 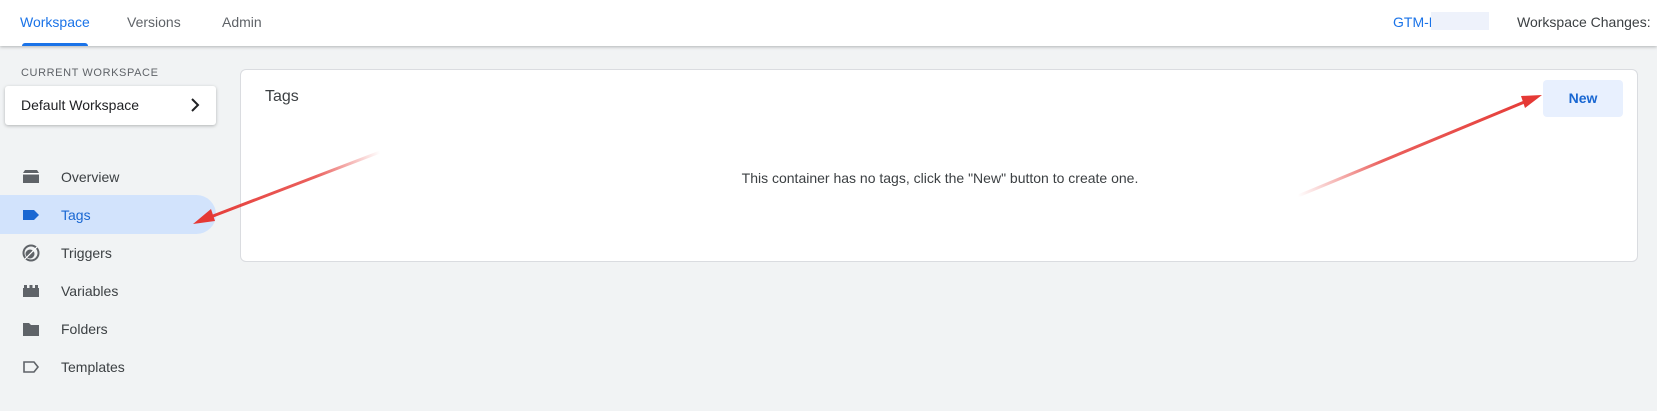 I want to click on sidebar-item-folders: Folders, so click(x=108, y=328).